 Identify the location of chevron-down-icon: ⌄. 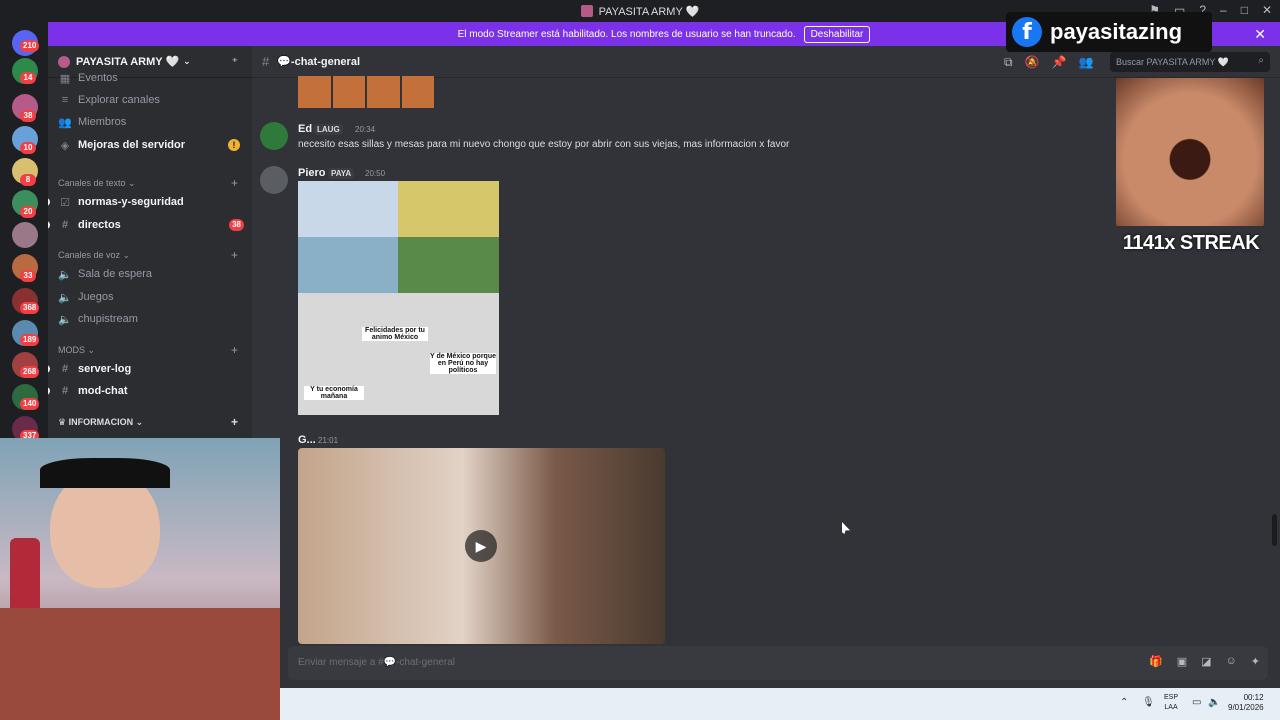
(187, 61).